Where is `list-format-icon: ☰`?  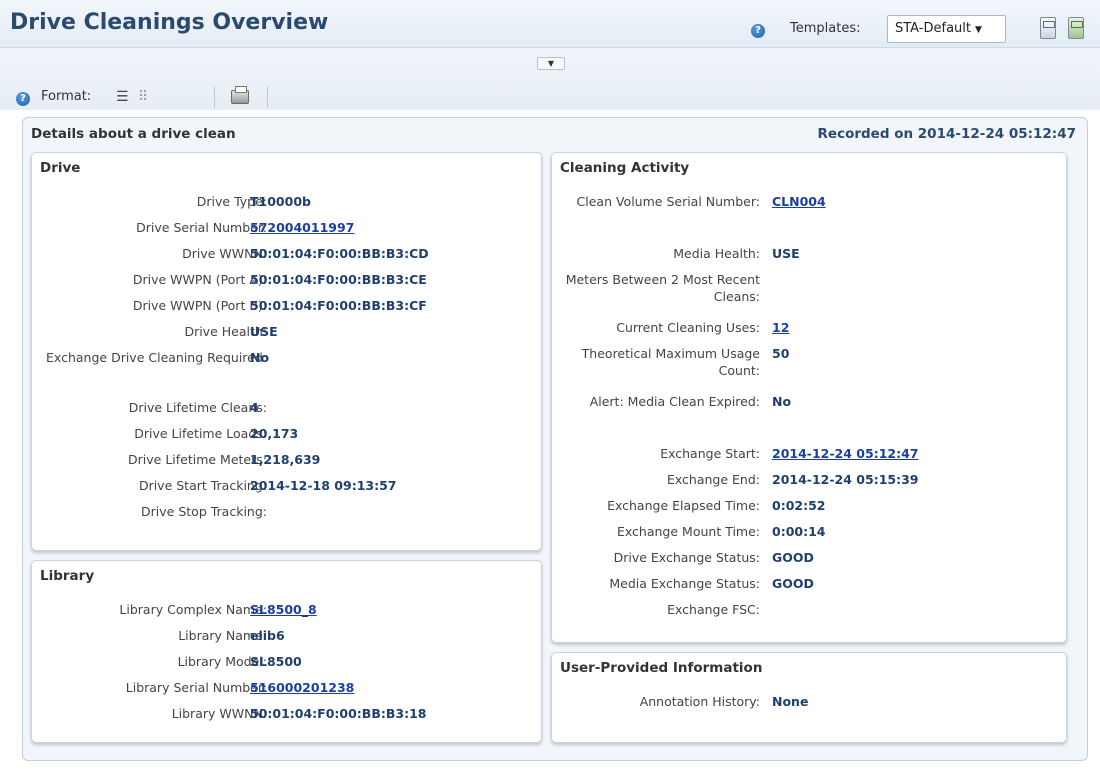
list-format-icon: ☰ is located at coordinates (122, 97).